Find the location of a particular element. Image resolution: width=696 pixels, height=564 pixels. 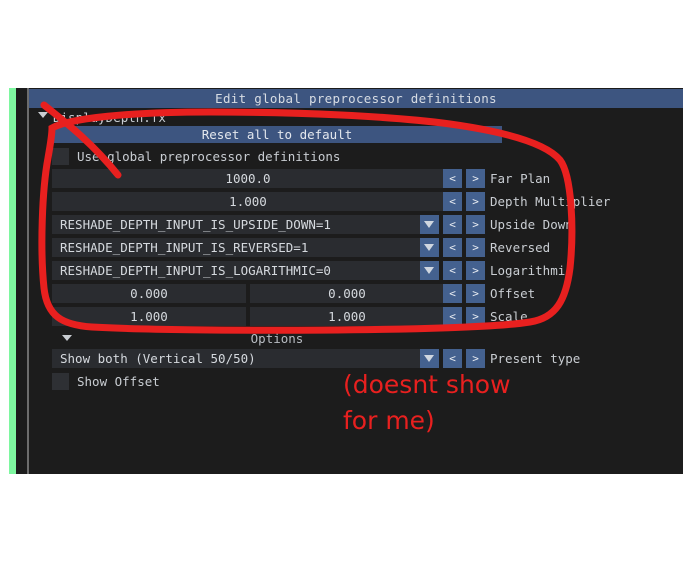

upside-down-value-field: RESHADE_DEPTH_INPUT_IS_UPSIDE_DOWN=1 is located at coordinates (236, 224).